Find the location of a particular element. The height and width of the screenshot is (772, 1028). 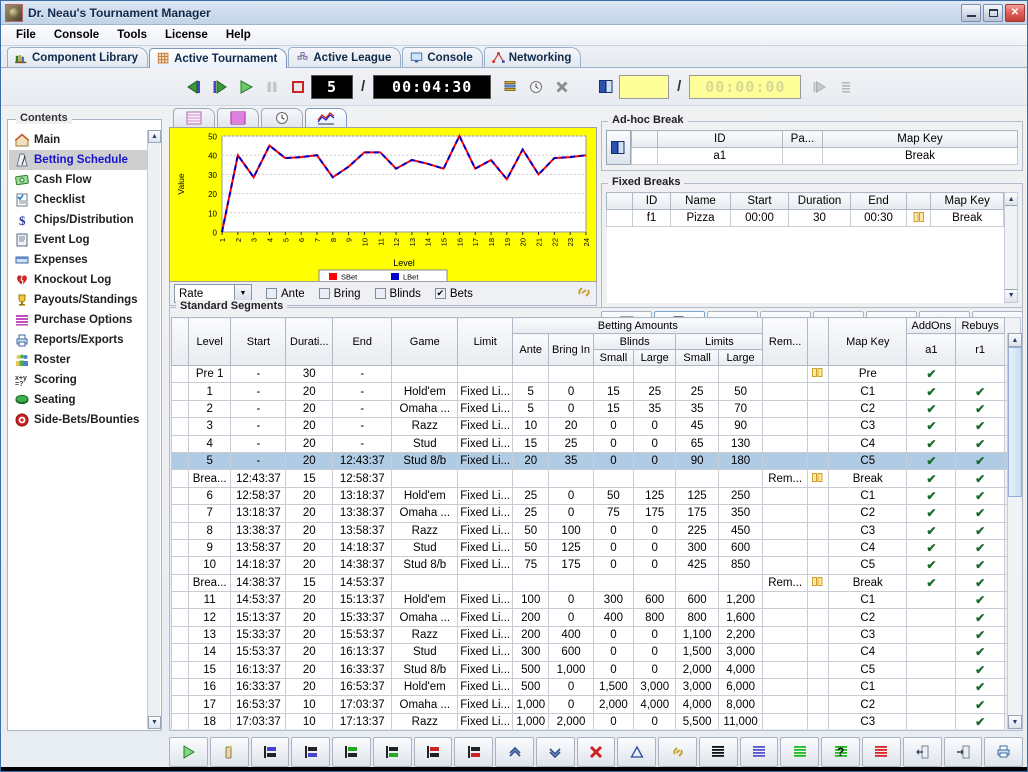

sidebar-item-scoring: x+y =? Scoring is located at coordinates (78, 380).